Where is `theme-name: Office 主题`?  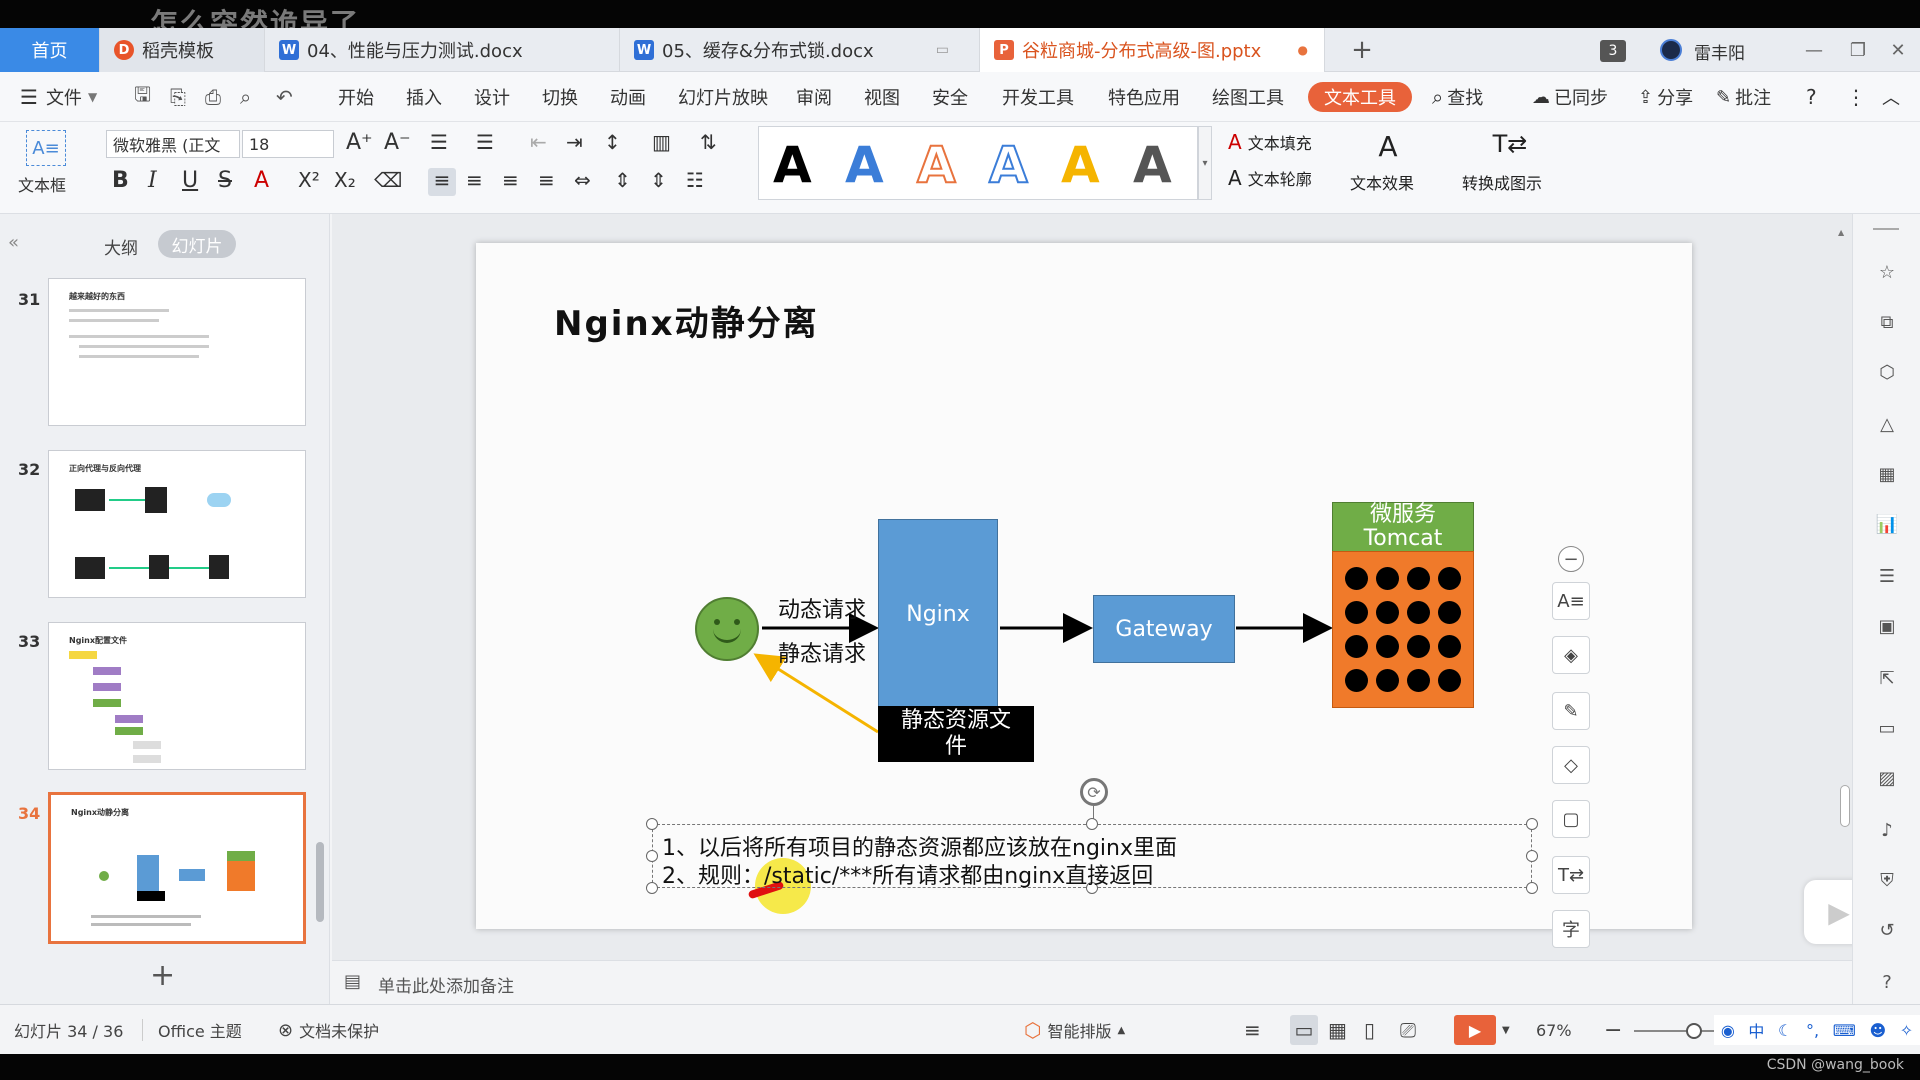 theme-name: Office 主题 is located at coordinates (200, 1030).